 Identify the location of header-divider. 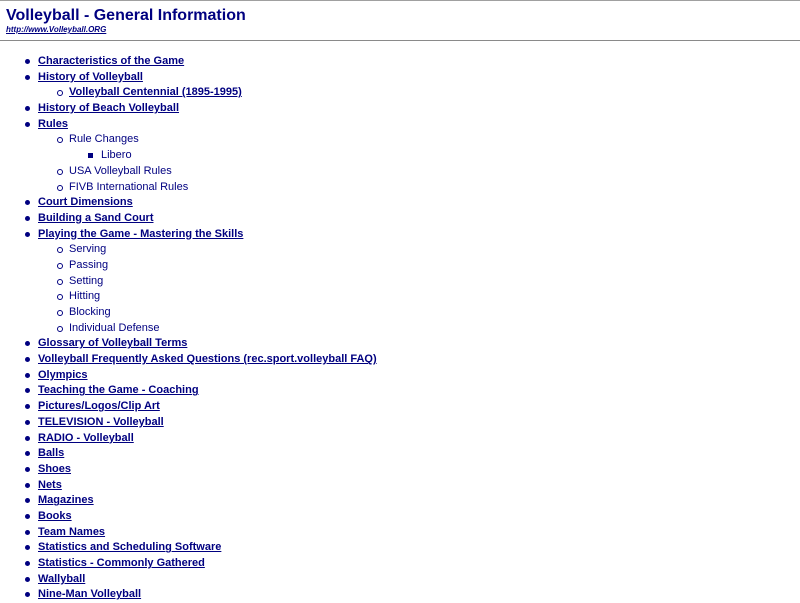
(400, 40).